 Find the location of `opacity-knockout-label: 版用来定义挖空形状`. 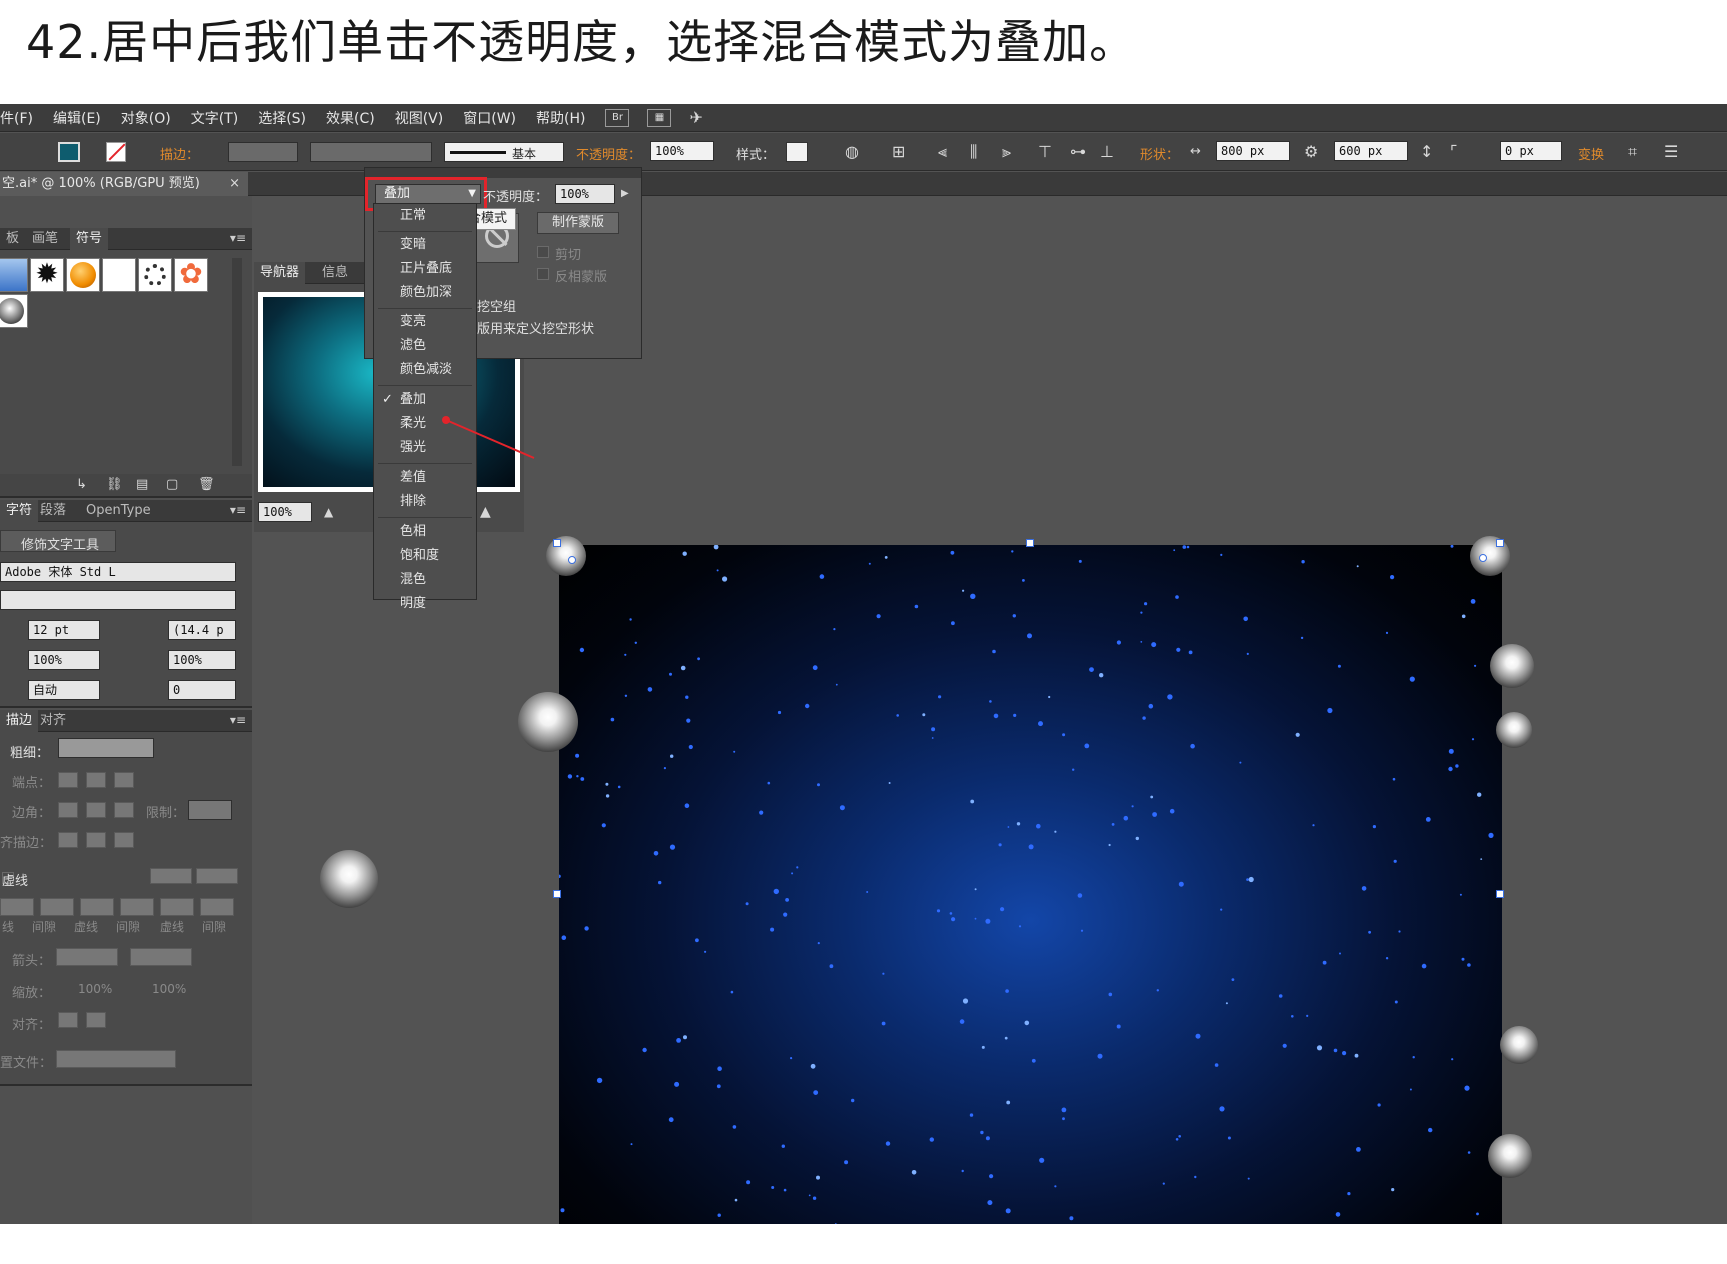

opacity-knockout-label: 版用来定义挖空形状 is located at coordinates (535, 327).